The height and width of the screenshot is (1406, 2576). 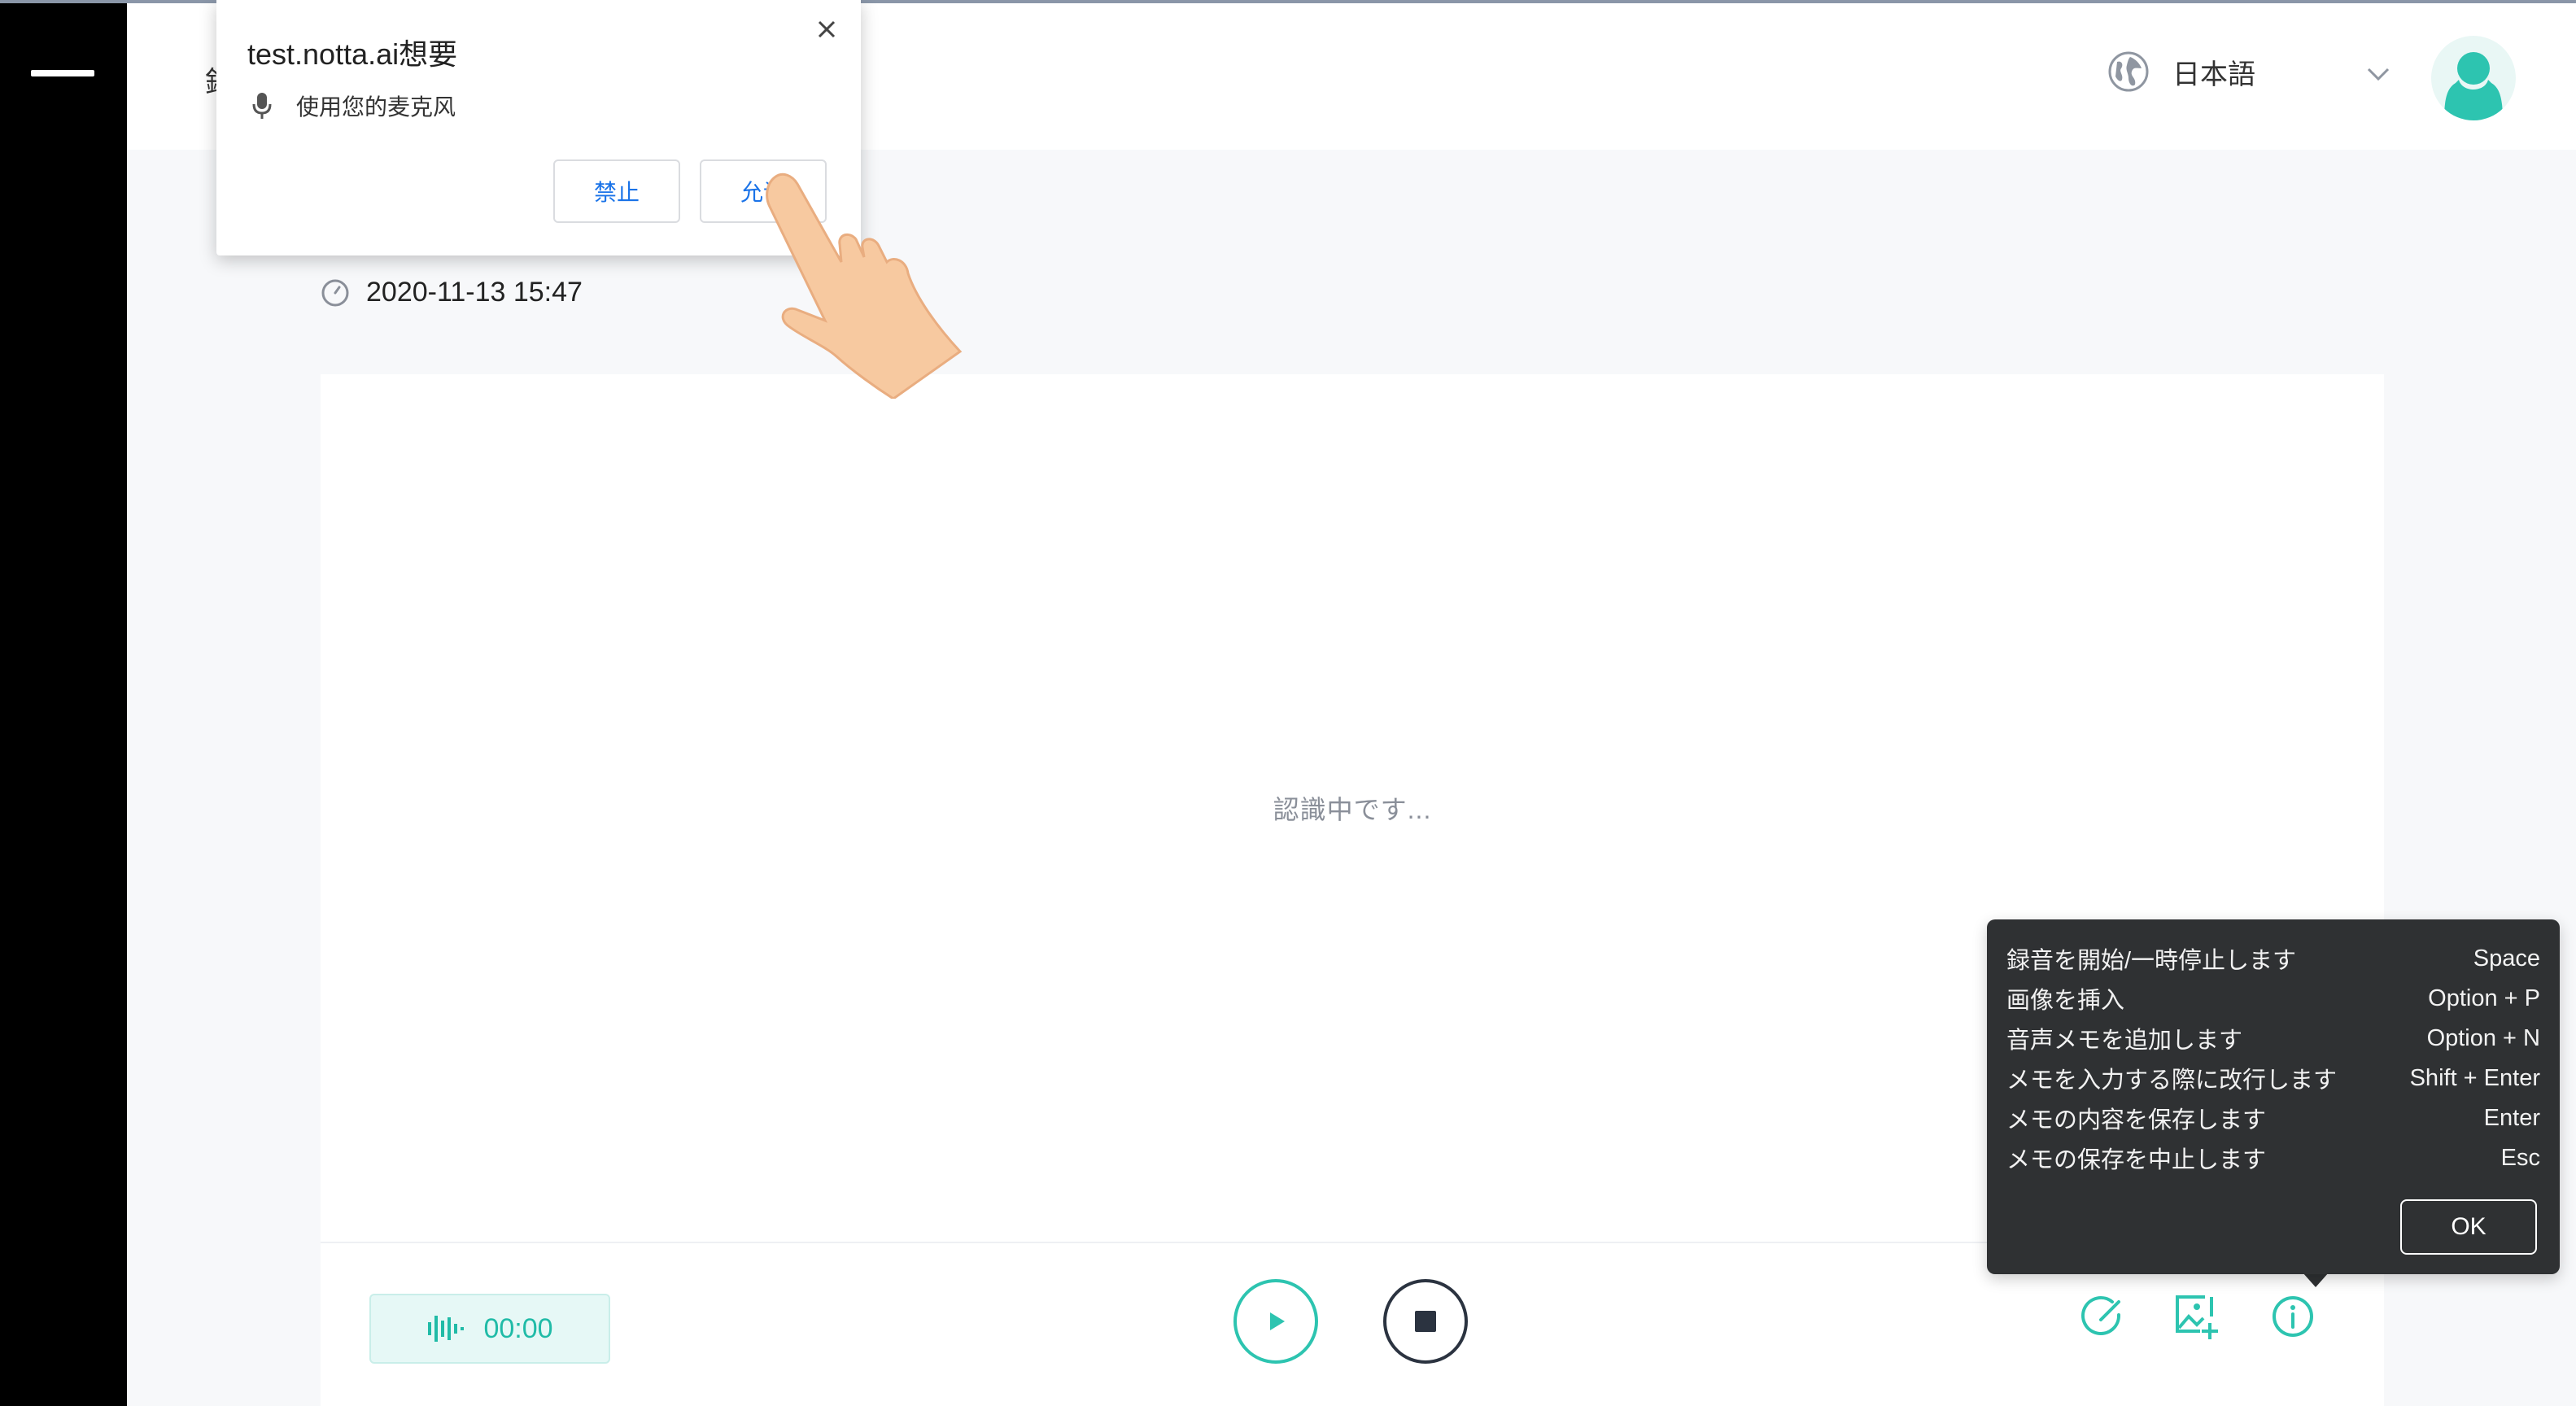 What do you see at coordinates (2273, 998) in the screenshot?
I see `shortcut-row: 画像を挿入 Option + P` at bounding box center [2273, 998].